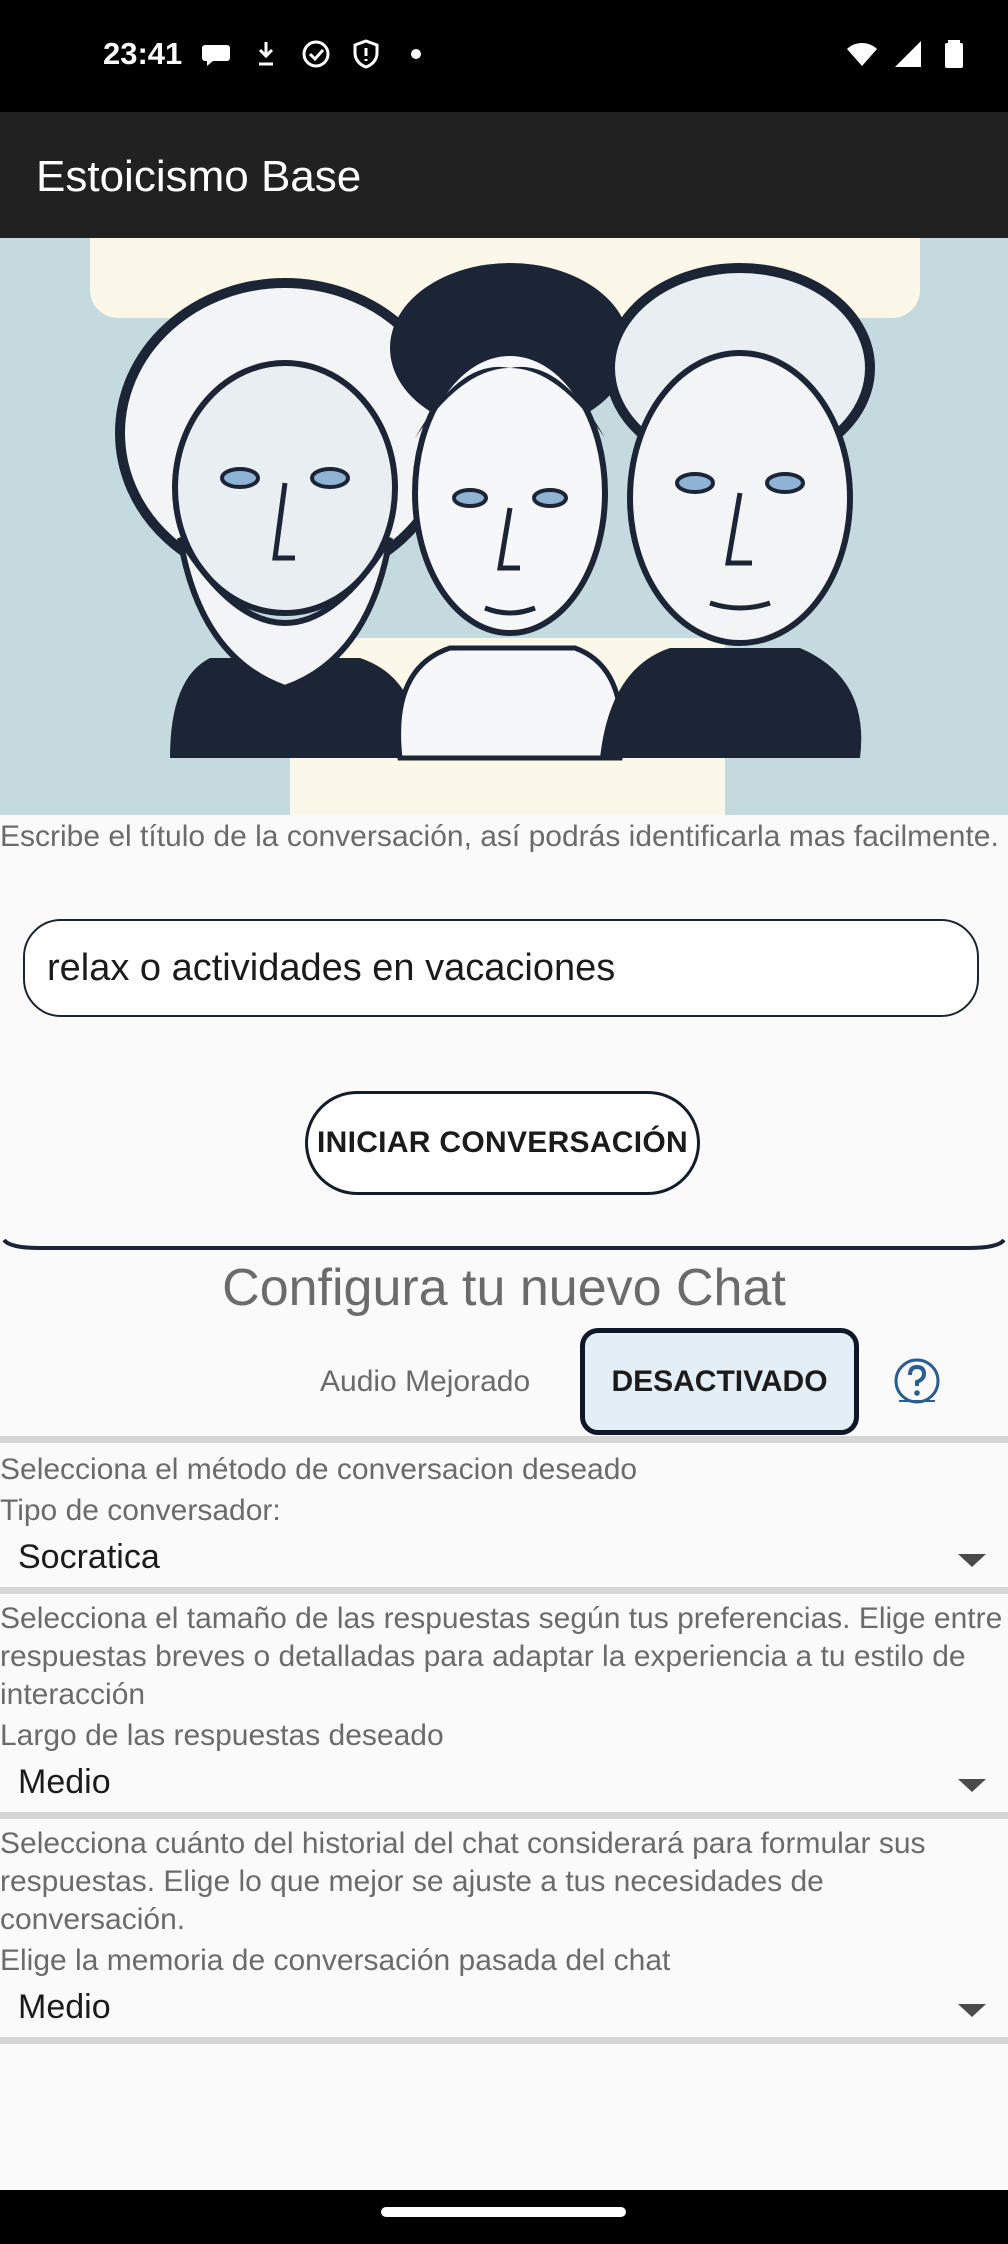  Describe the element at coordinates (502, 1562) in the screenshot. I see `method-select: Socratica` at that location.